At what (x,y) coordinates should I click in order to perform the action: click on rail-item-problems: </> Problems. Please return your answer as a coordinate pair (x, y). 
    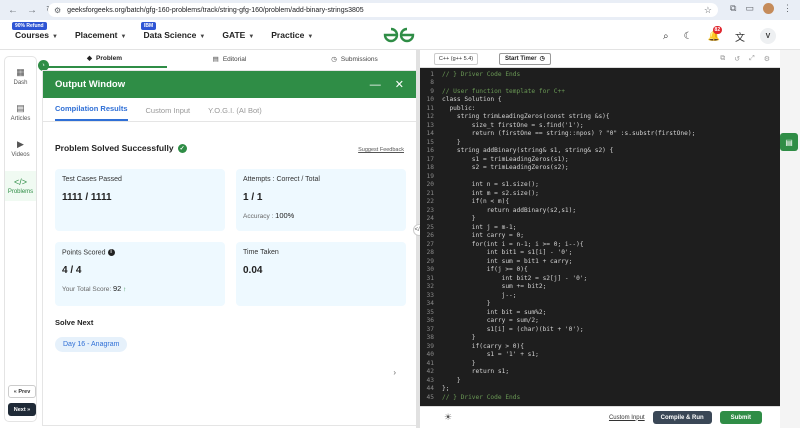
    Looking at the image, I should click on (20, 186).